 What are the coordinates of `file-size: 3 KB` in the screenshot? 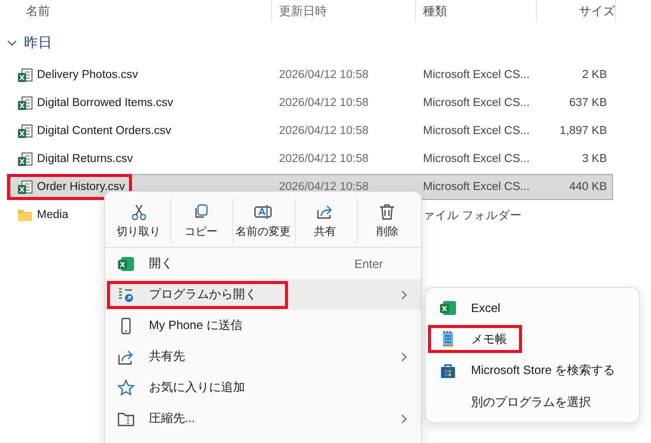 It's located at (594, 159).